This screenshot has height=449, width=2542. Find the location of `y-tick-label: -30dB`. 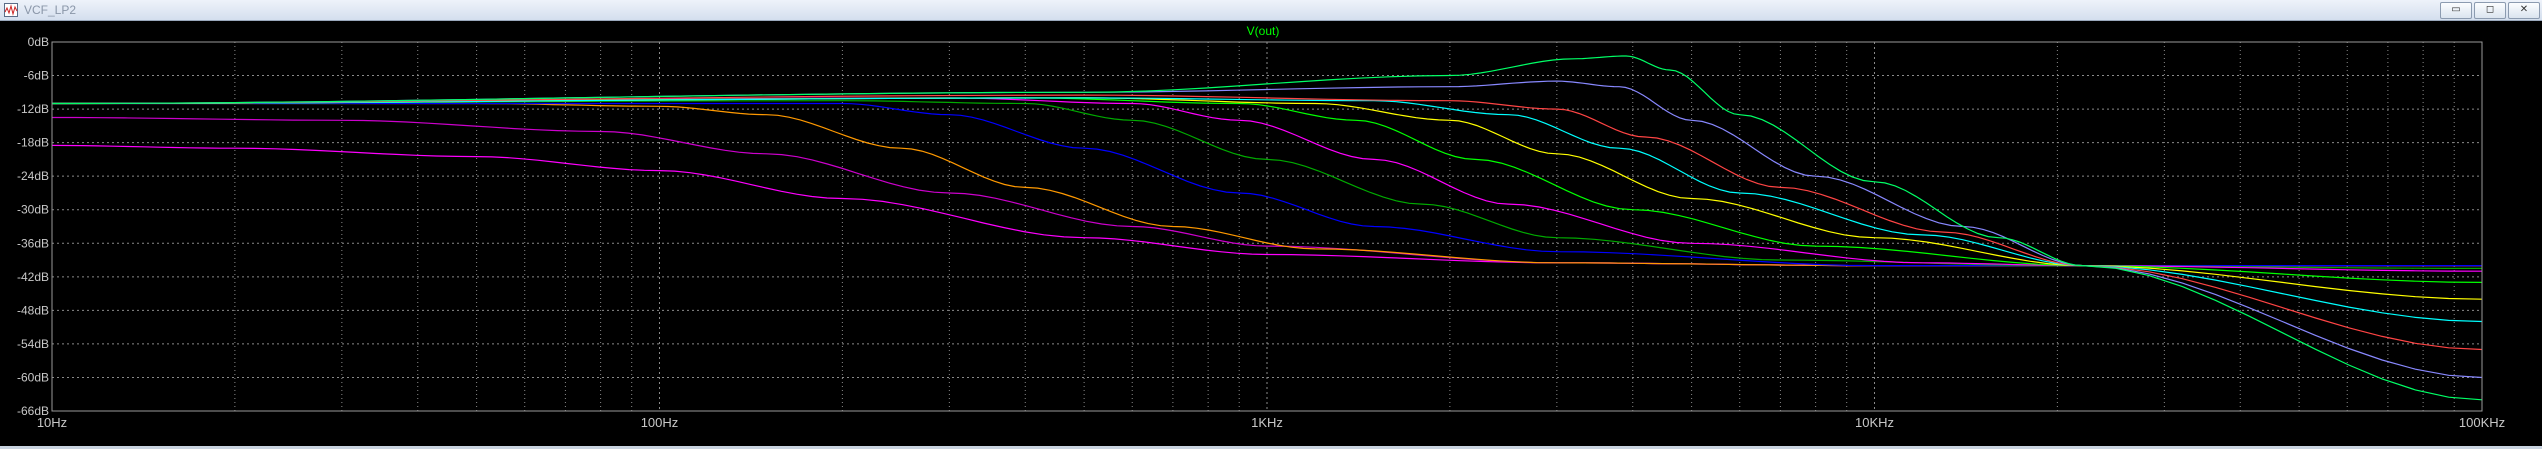

y-tick-label: -30dB is located at coordinates (33, 210).